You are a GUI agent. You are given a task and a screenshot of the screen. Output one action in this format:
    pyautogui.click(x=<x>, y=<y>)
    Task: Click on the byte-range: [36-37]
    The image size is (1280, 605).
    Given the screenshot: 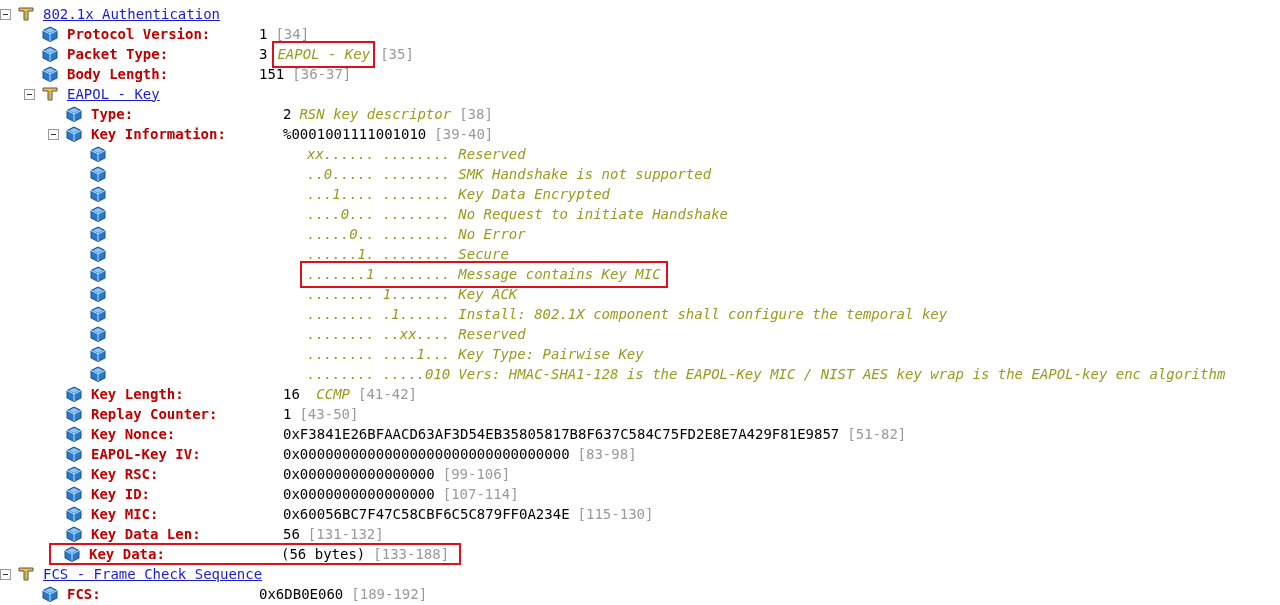 What is the action you would take?
    pyautogui.click(x=322, y=74)
    